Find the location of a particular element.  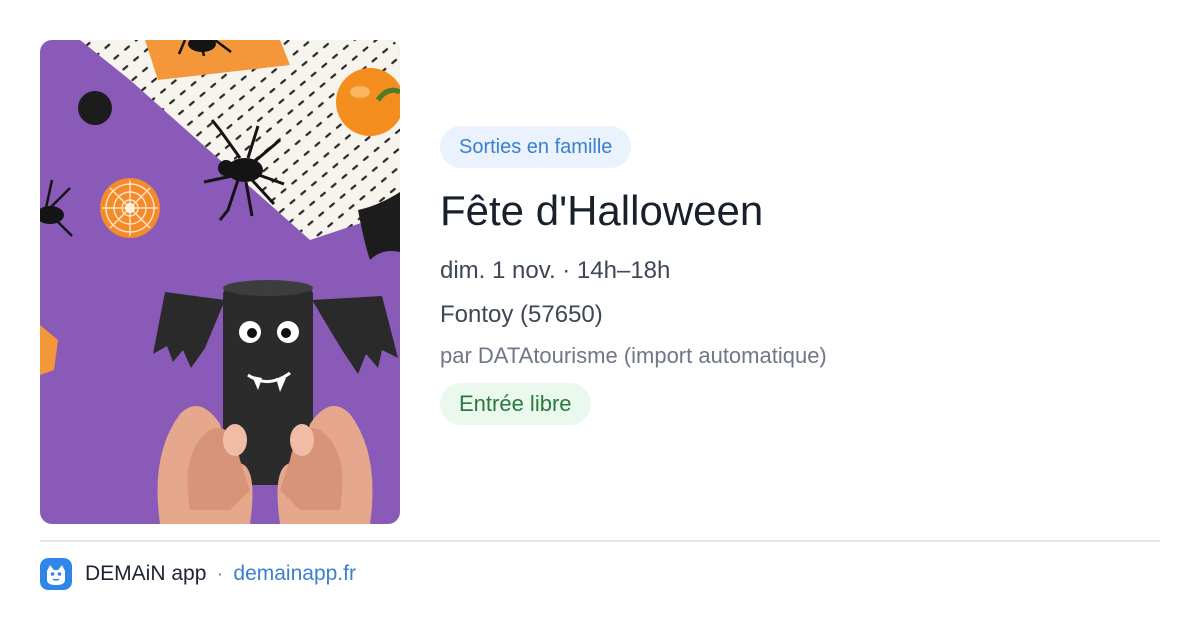

category-badge: Sorties en famille is located at coordinates (536, 147).